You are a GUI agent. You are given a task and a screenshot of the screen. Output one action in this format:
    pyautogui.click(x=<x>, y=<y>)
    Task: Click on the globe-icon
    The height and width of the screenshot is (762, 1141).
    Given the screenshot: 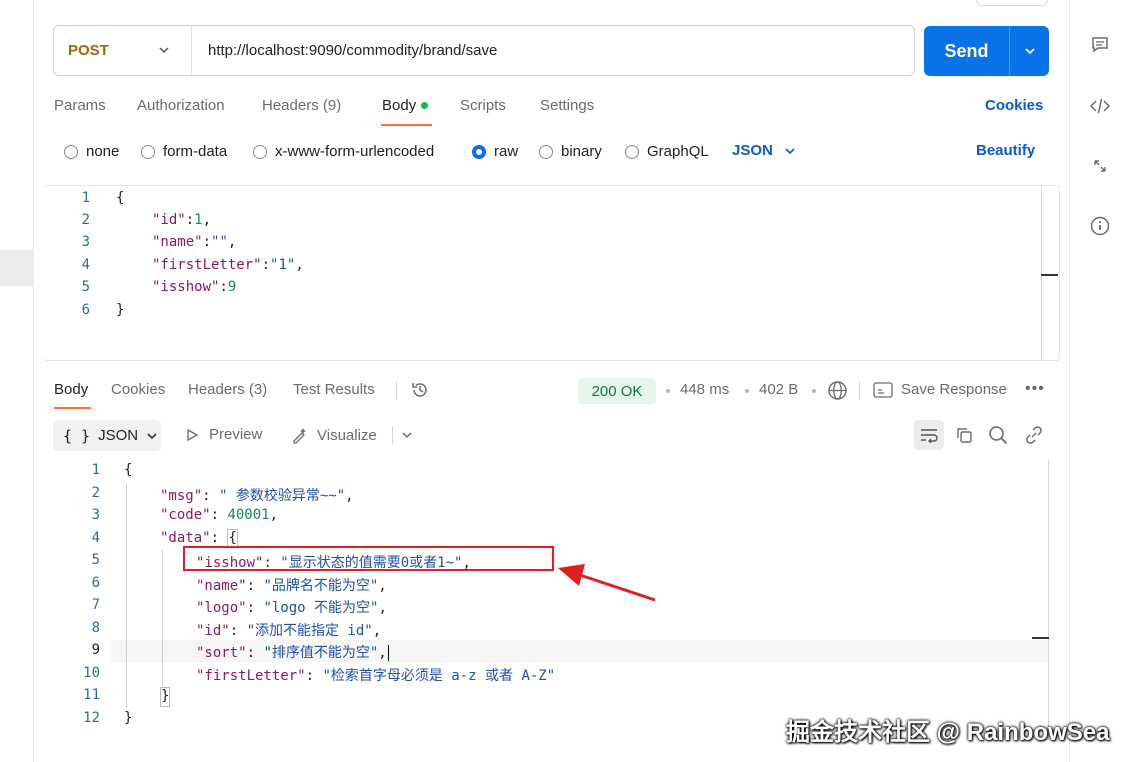 What is the action you would take?
    pyautogui.click(x=837, y=393)
    